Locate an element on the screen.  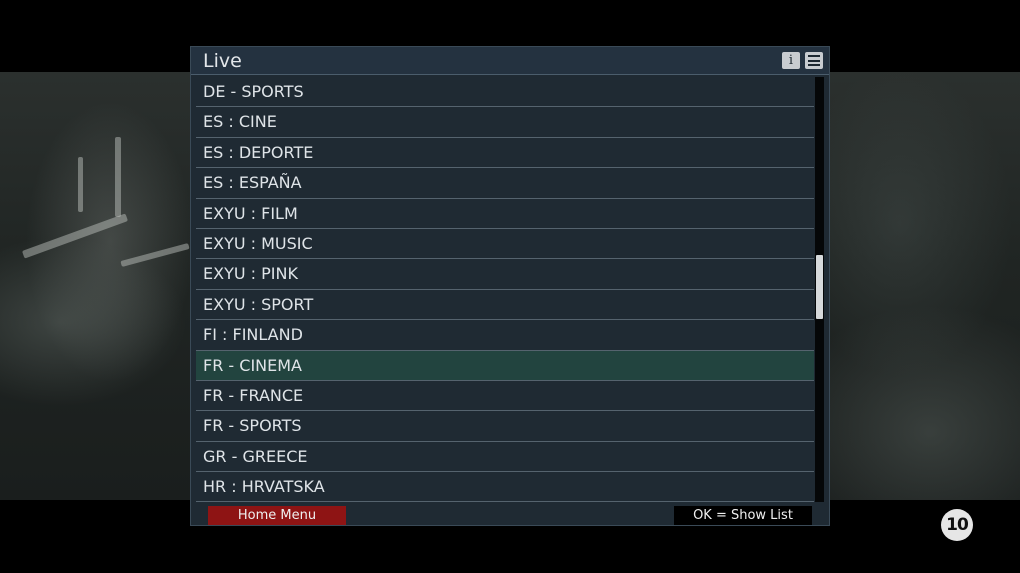
channel-list-item: ES : DEPORTE is located at coordinates (505, 153).